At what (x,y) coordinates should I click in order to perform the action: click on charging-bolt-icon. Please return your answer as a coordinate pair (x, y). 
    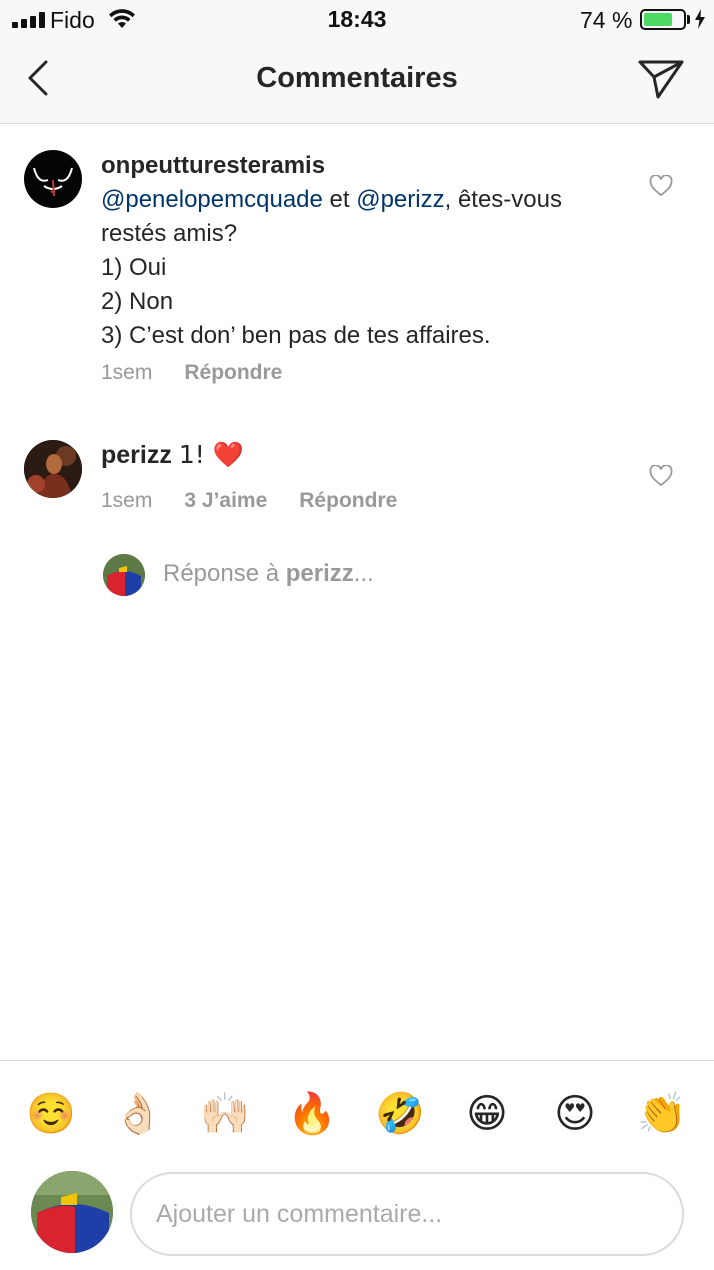
    Looking at the image, I should click on (700, 19).